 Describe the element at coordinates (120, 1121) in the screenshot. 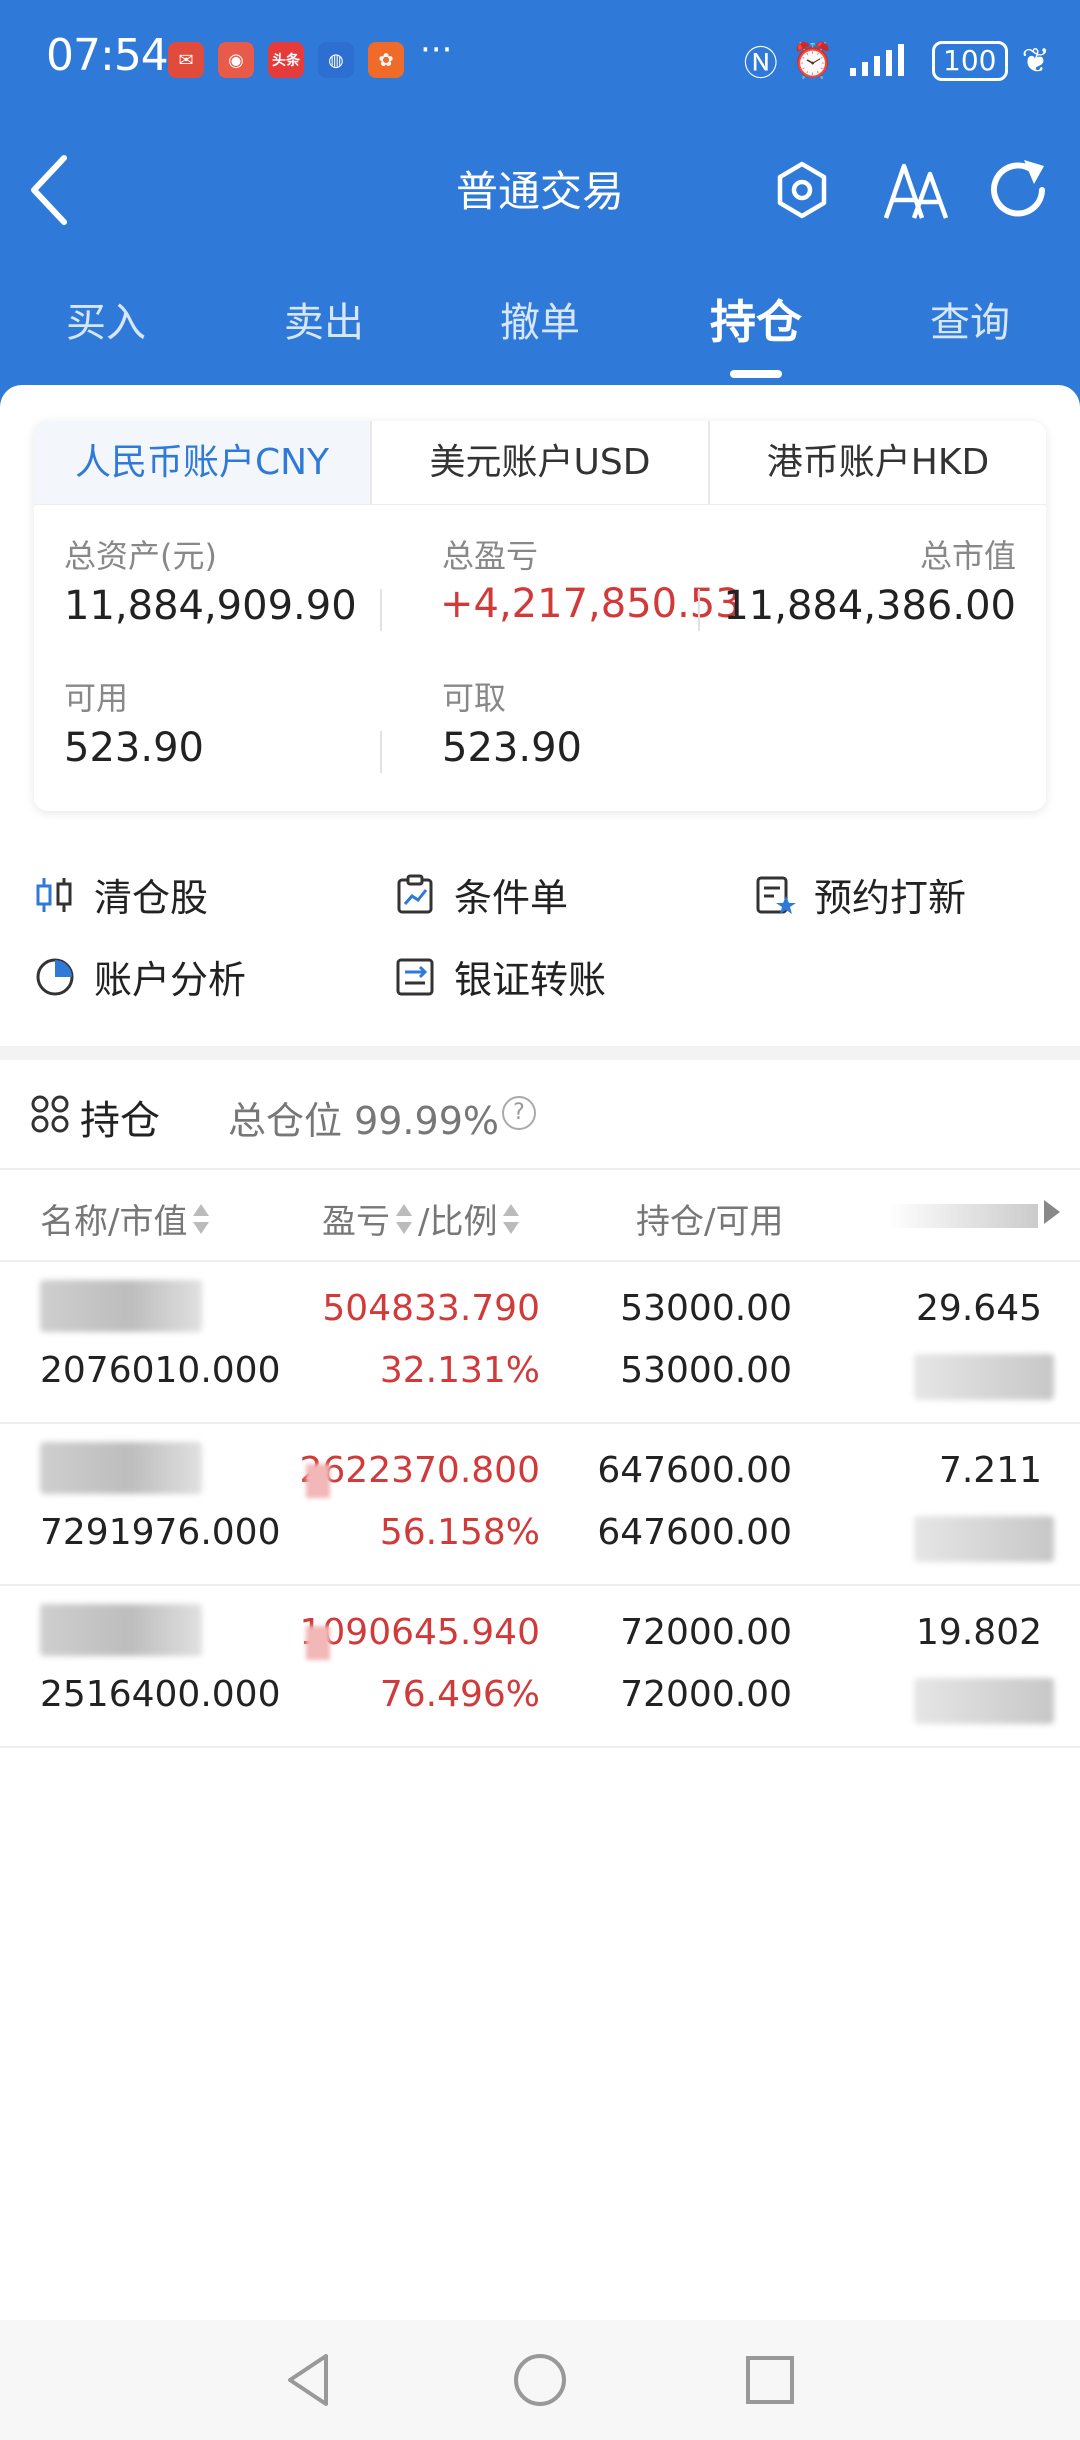

I see `holdings-title: 持仓` at that location.